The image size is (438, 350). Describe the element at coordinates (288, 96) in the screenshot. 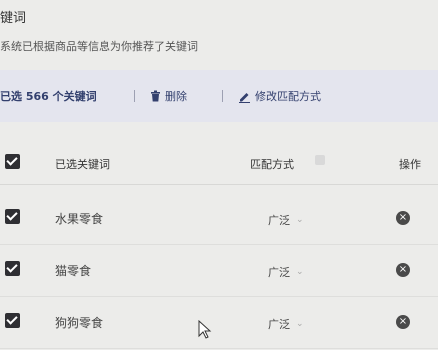

I see `edit-match-label: 修改匹配方式` at that location.